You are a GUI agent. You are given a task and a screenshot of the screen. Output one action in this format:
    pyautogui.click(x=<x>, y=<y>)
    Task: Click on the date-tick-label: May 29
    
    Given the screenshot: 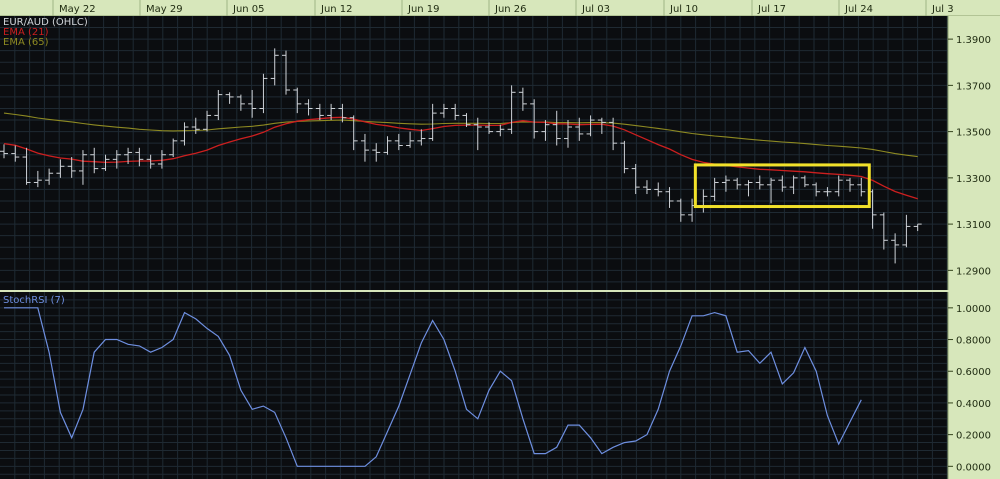 What is the action you would take?
    pyautogui.click(x=164, y=9)
    